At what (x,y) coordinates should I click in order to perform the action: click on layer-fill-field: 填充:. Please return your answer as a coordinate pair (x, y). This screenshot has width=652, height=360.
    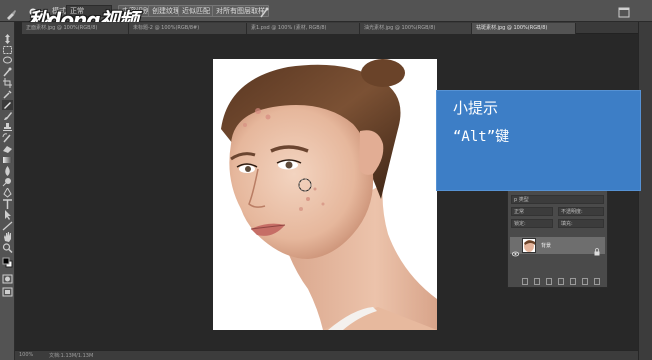
    Looking at the image, I should click on (581, 223).